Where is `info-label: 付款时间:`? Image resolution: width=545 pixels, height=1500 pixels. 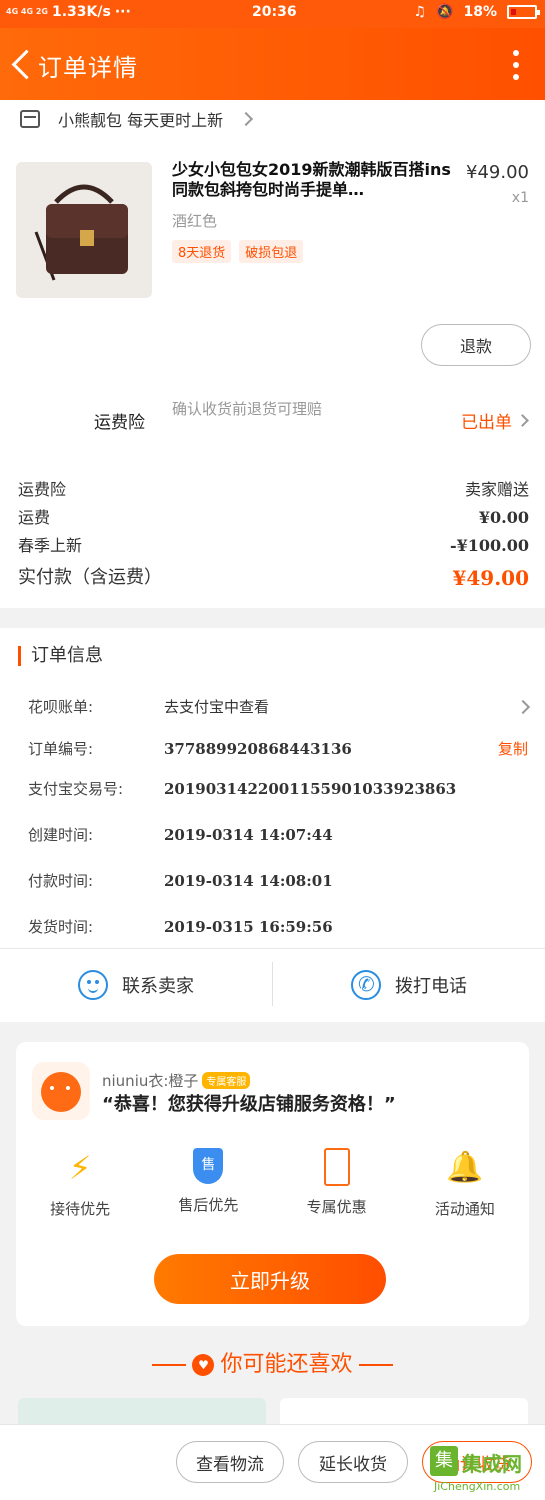 info-label: 付款时间: is located at coordinates (61, 881).